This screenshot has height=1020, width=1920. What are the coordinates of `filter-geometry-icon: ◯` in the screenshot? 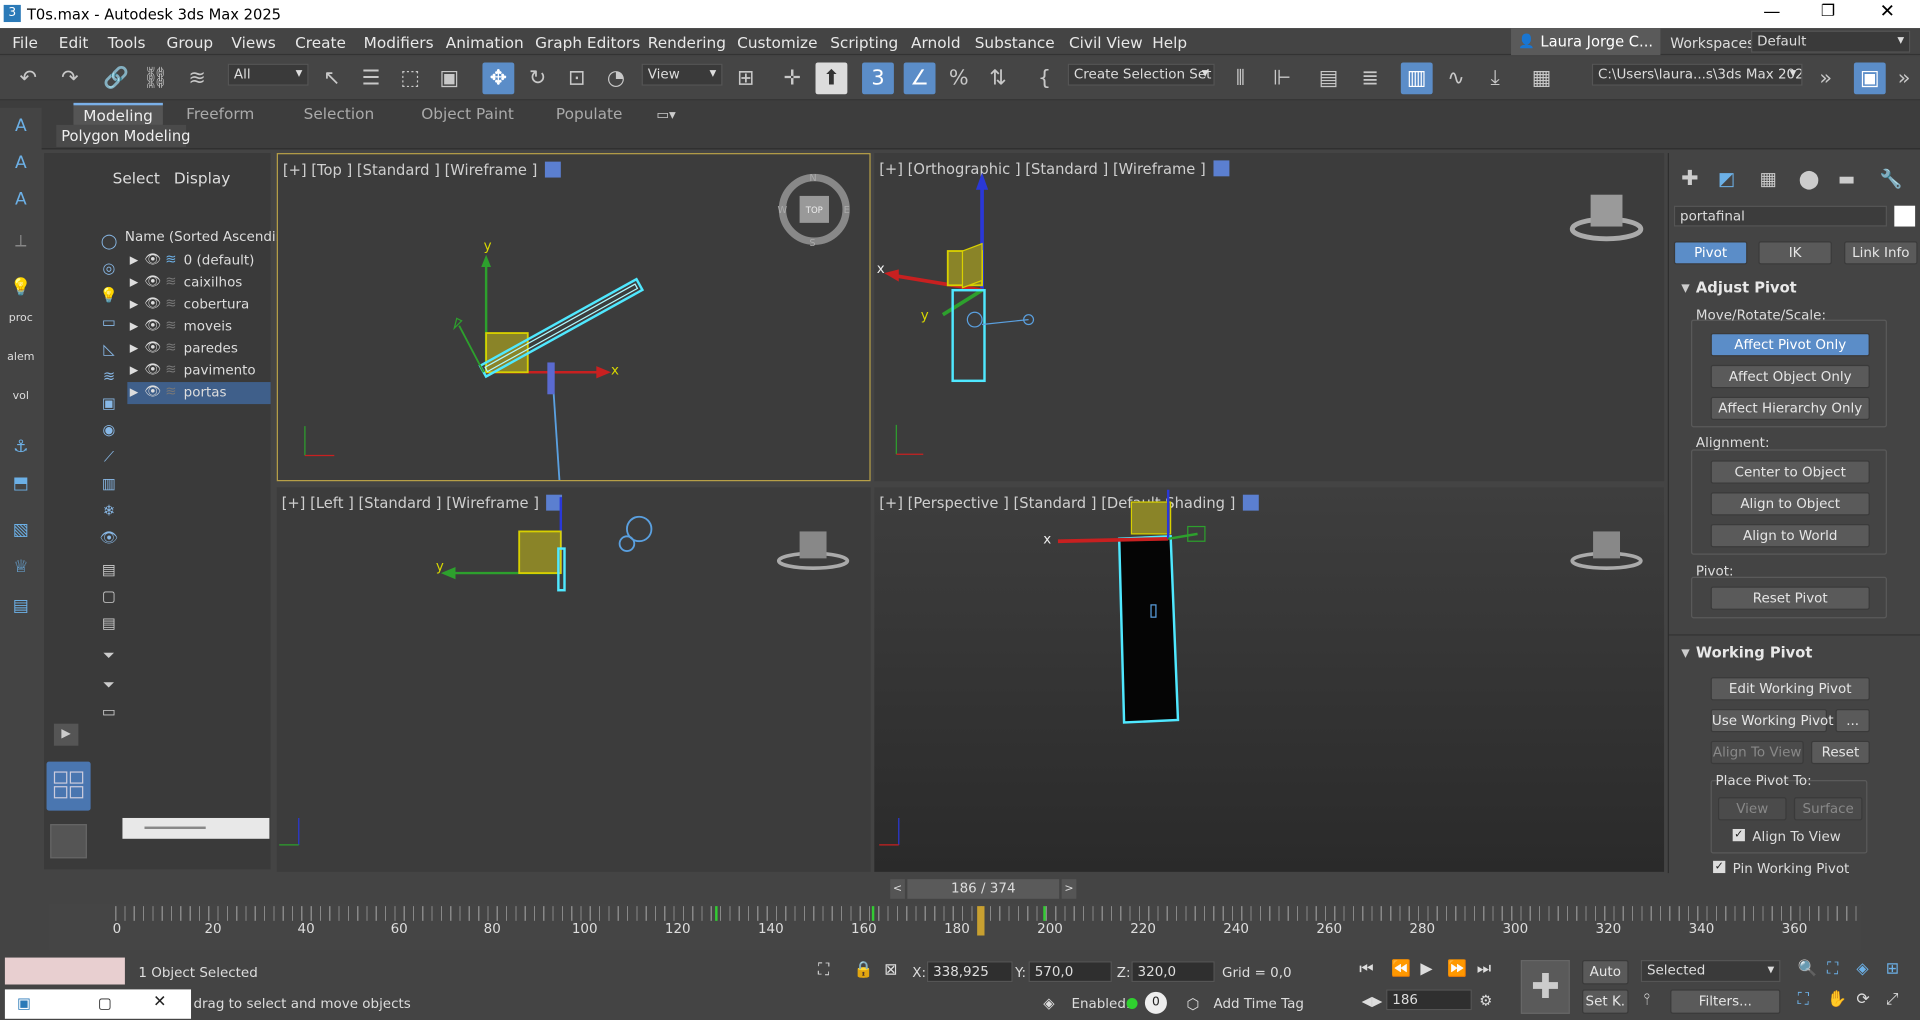 It's located at (109, 241).